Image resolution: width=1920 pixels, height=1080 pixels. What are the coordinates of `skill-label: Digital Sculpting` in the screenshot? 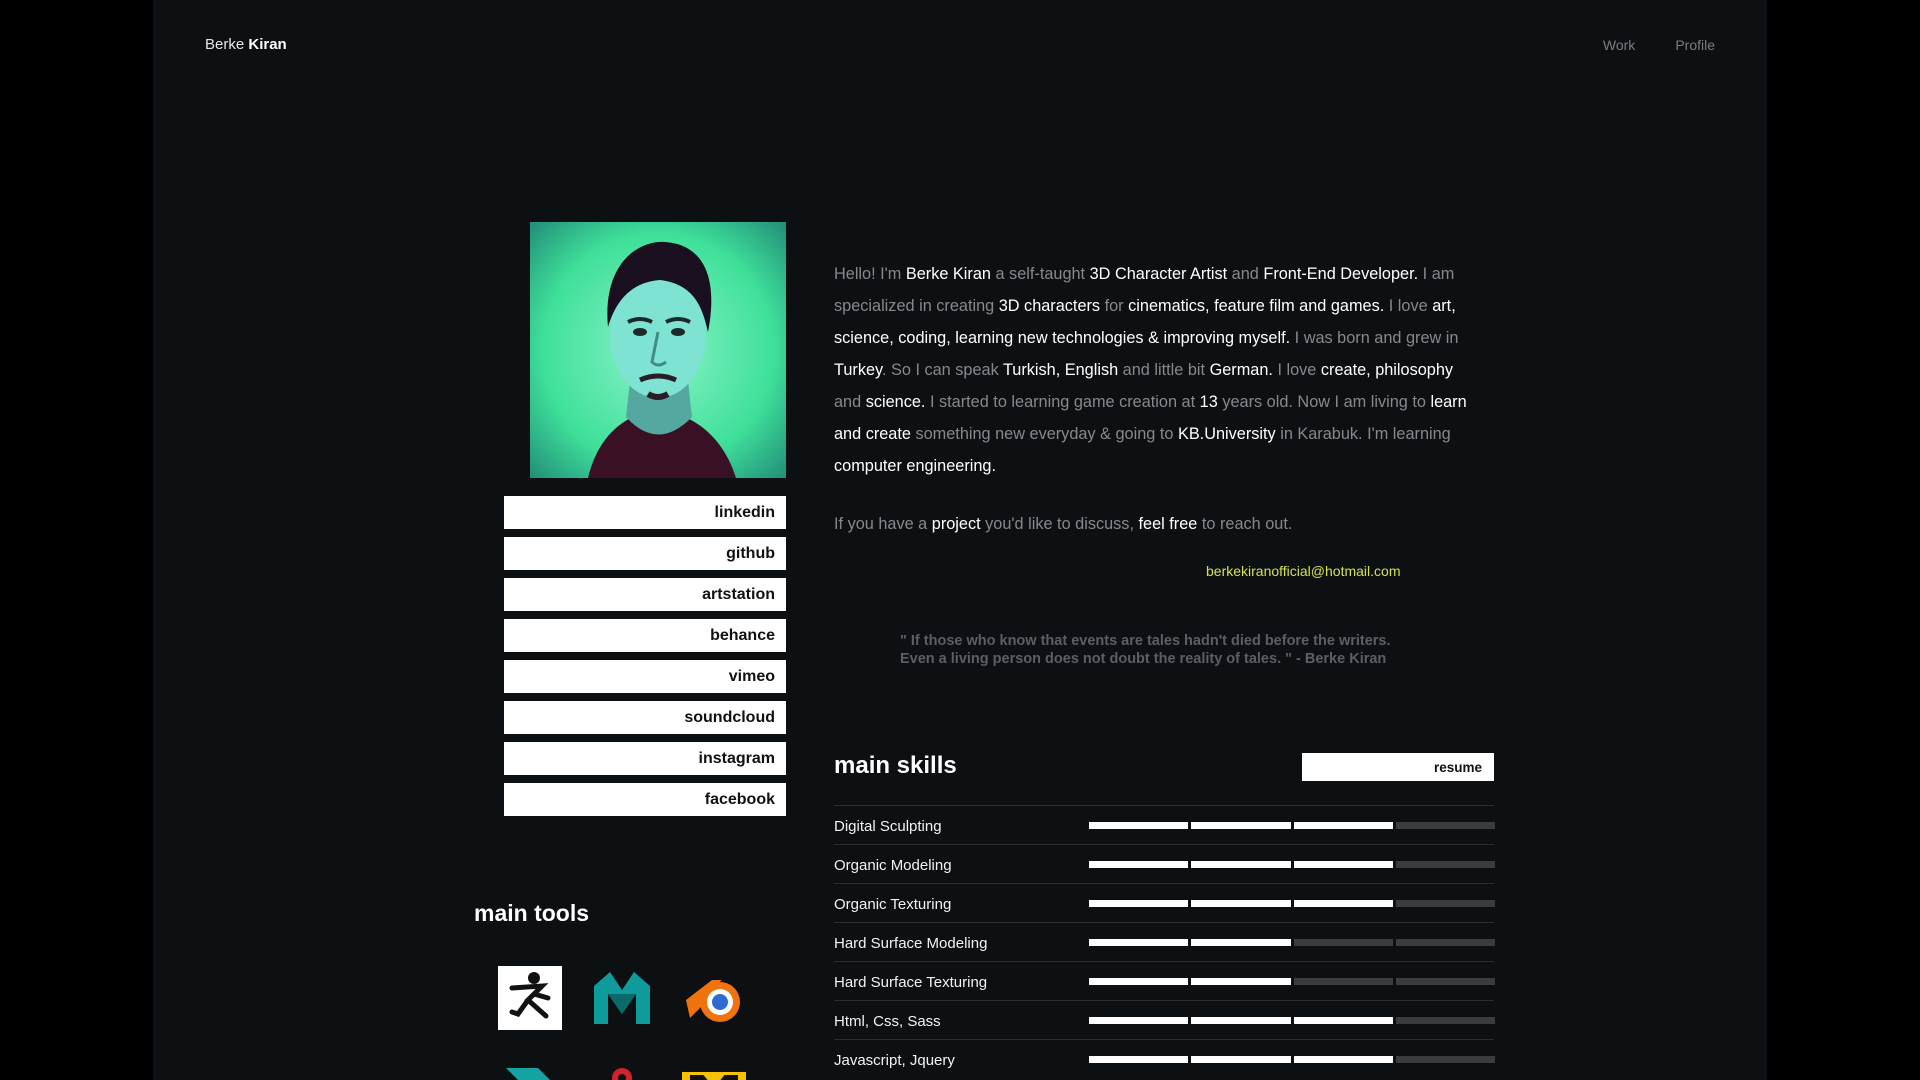 It's located at (888, 826).